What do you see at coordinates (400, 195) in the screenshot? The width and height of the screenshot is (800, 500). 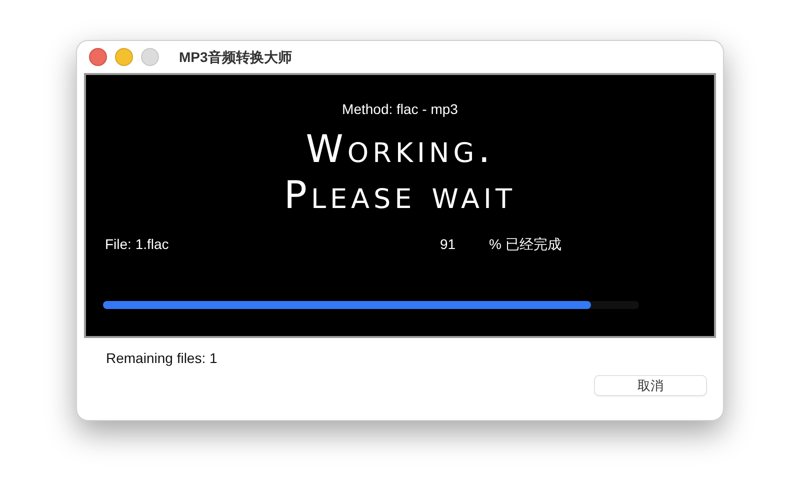 I see `status-heading: Please wait` at bounding box center [400, 195].